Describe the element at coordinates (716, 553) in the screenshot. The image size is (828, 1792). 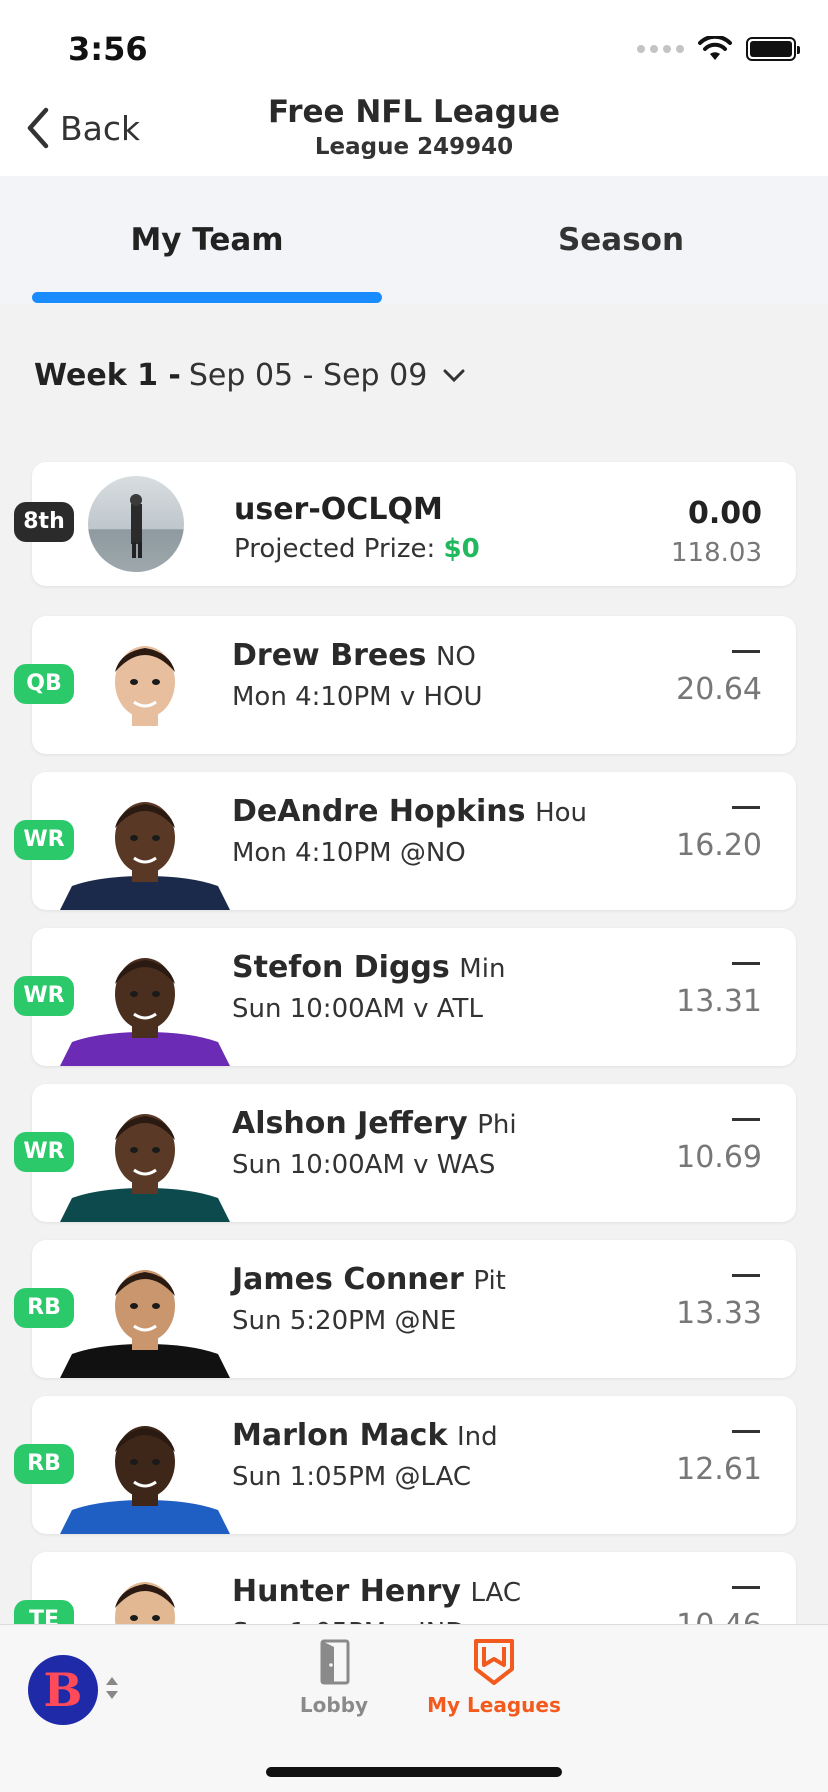
I see `user-projected-score: 118.03` at that location.